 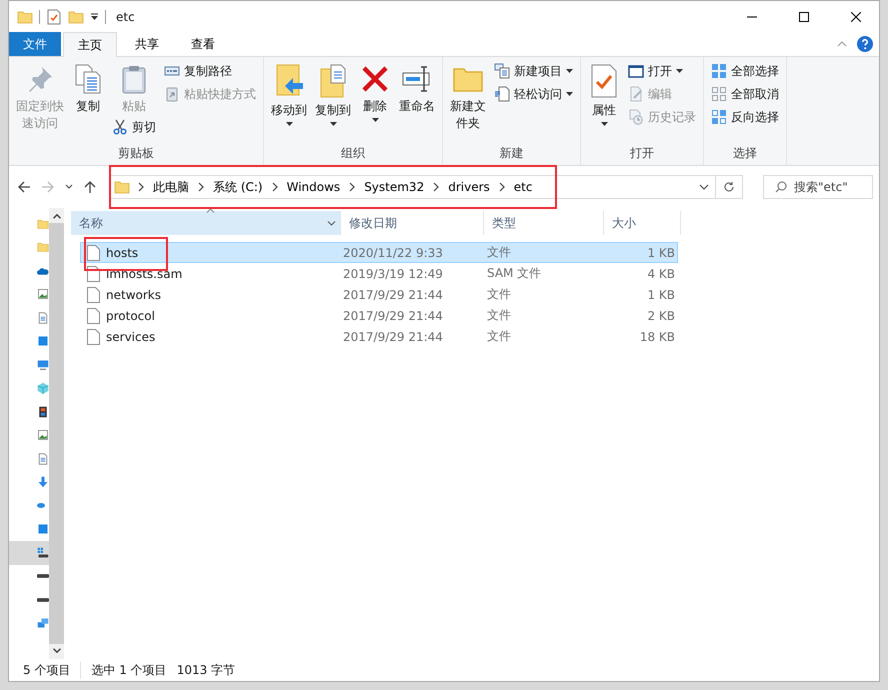 I want to click on properties-icon, so click(x=54, y=16).